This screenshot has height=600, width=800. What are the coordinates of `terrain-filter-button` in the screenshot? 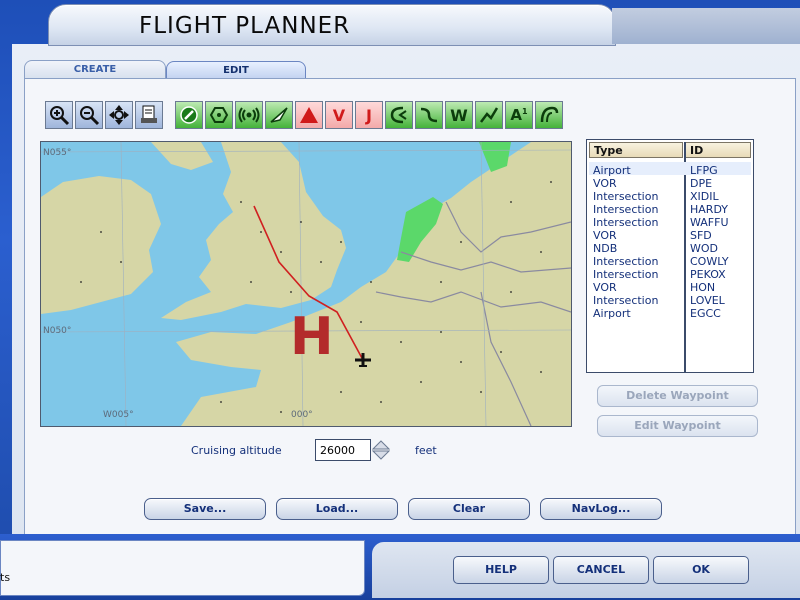 It's located at (429, 115).